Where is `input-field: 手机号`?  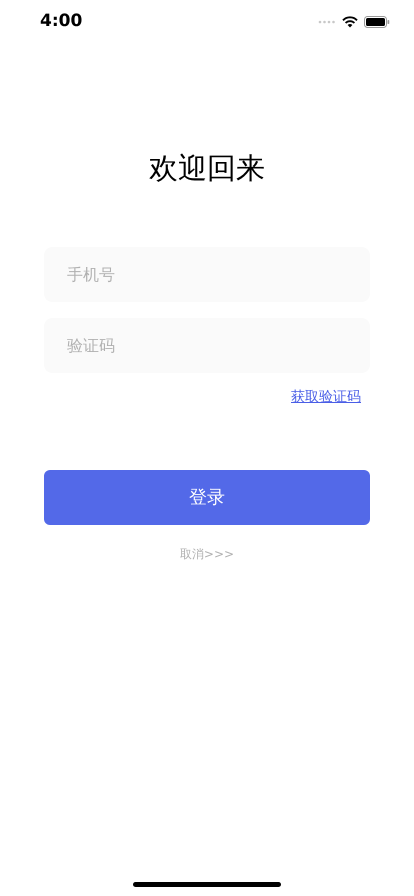 input-field: 手机号 is located at coordinates (207, 274).